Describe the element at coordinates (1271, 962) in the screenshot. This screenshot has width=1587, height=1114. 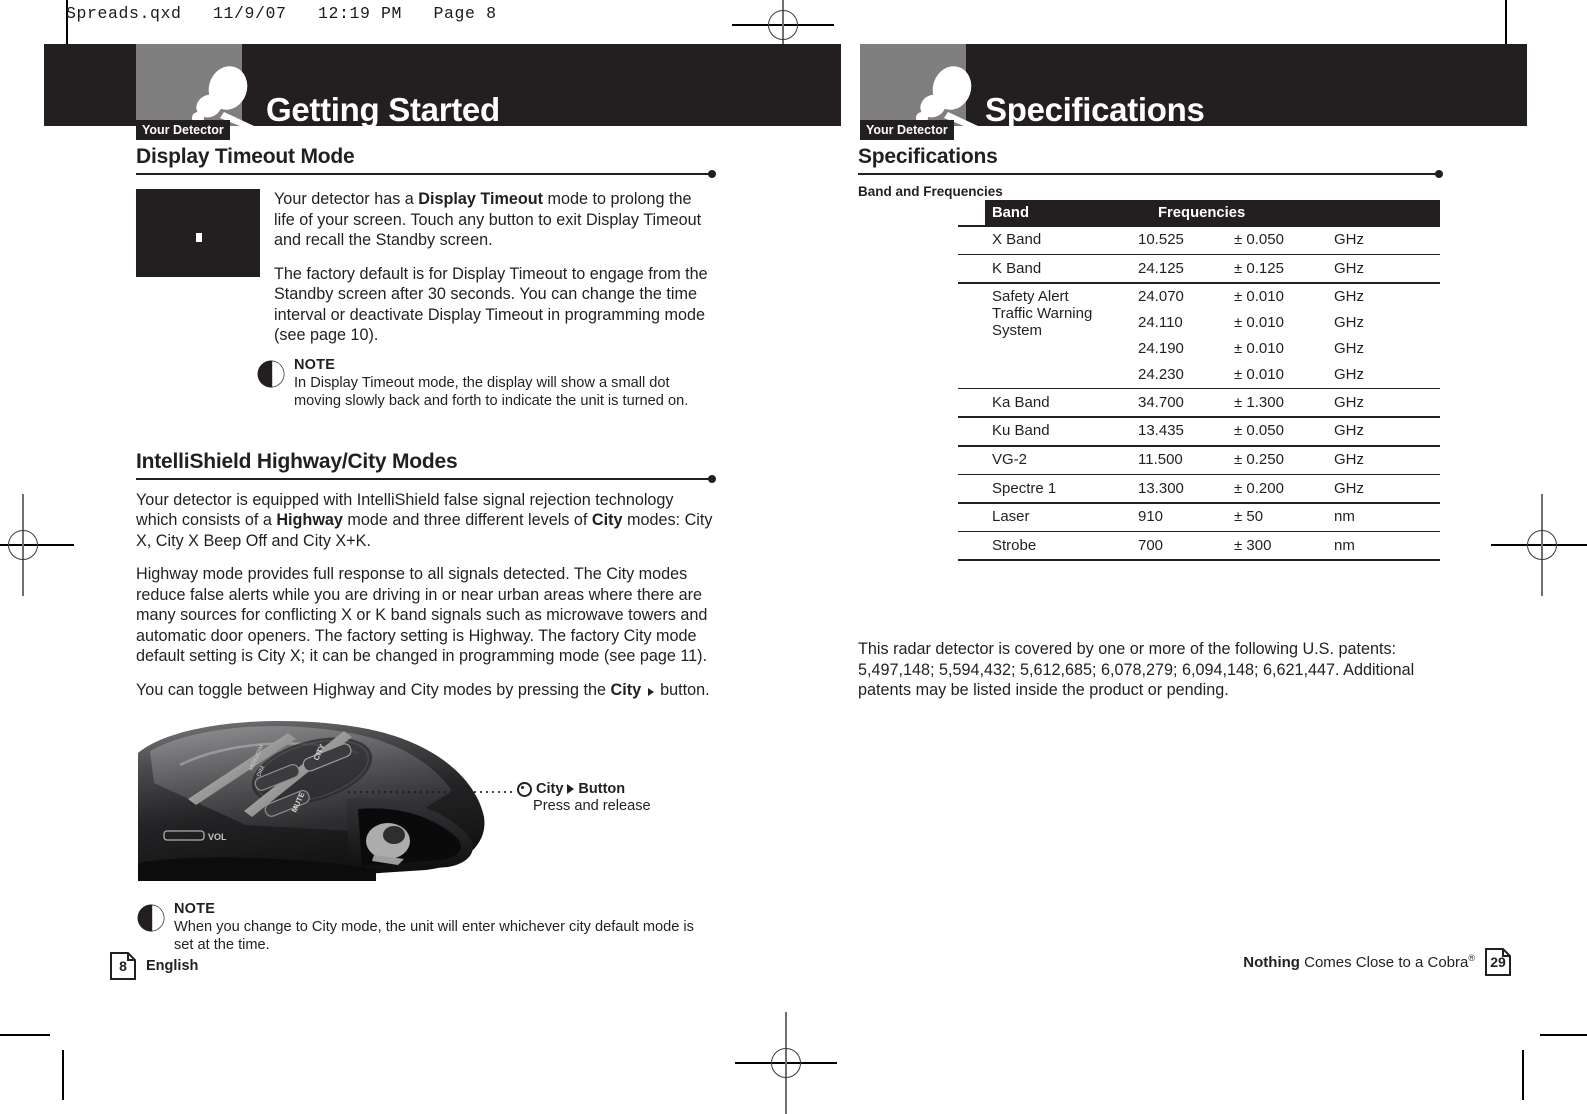
I see `tagline-bold: Nothing` at that location.